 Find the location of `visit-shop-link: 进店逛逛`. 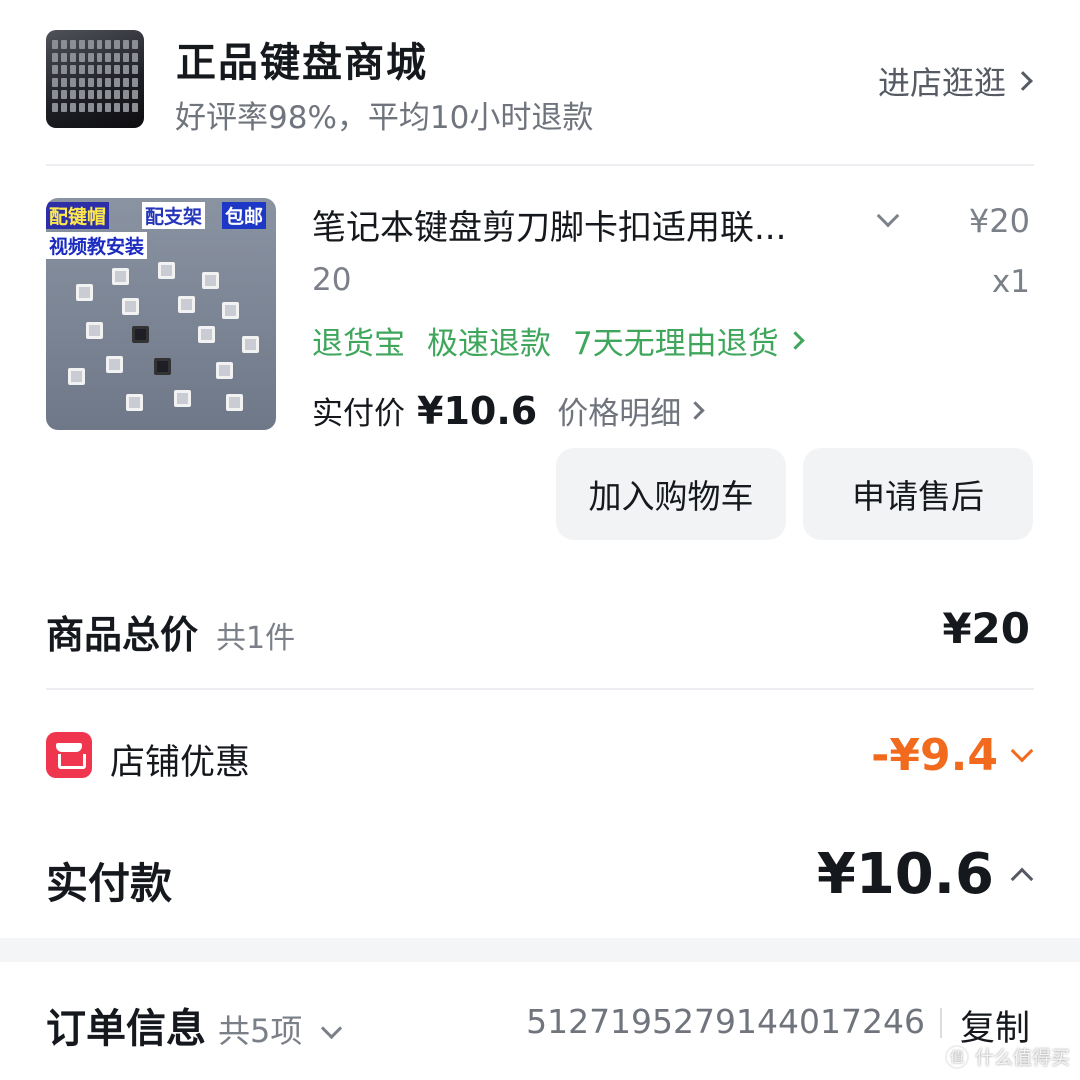

visit-shop-link: 进店逛逛 is located at coordinates (955, 81).